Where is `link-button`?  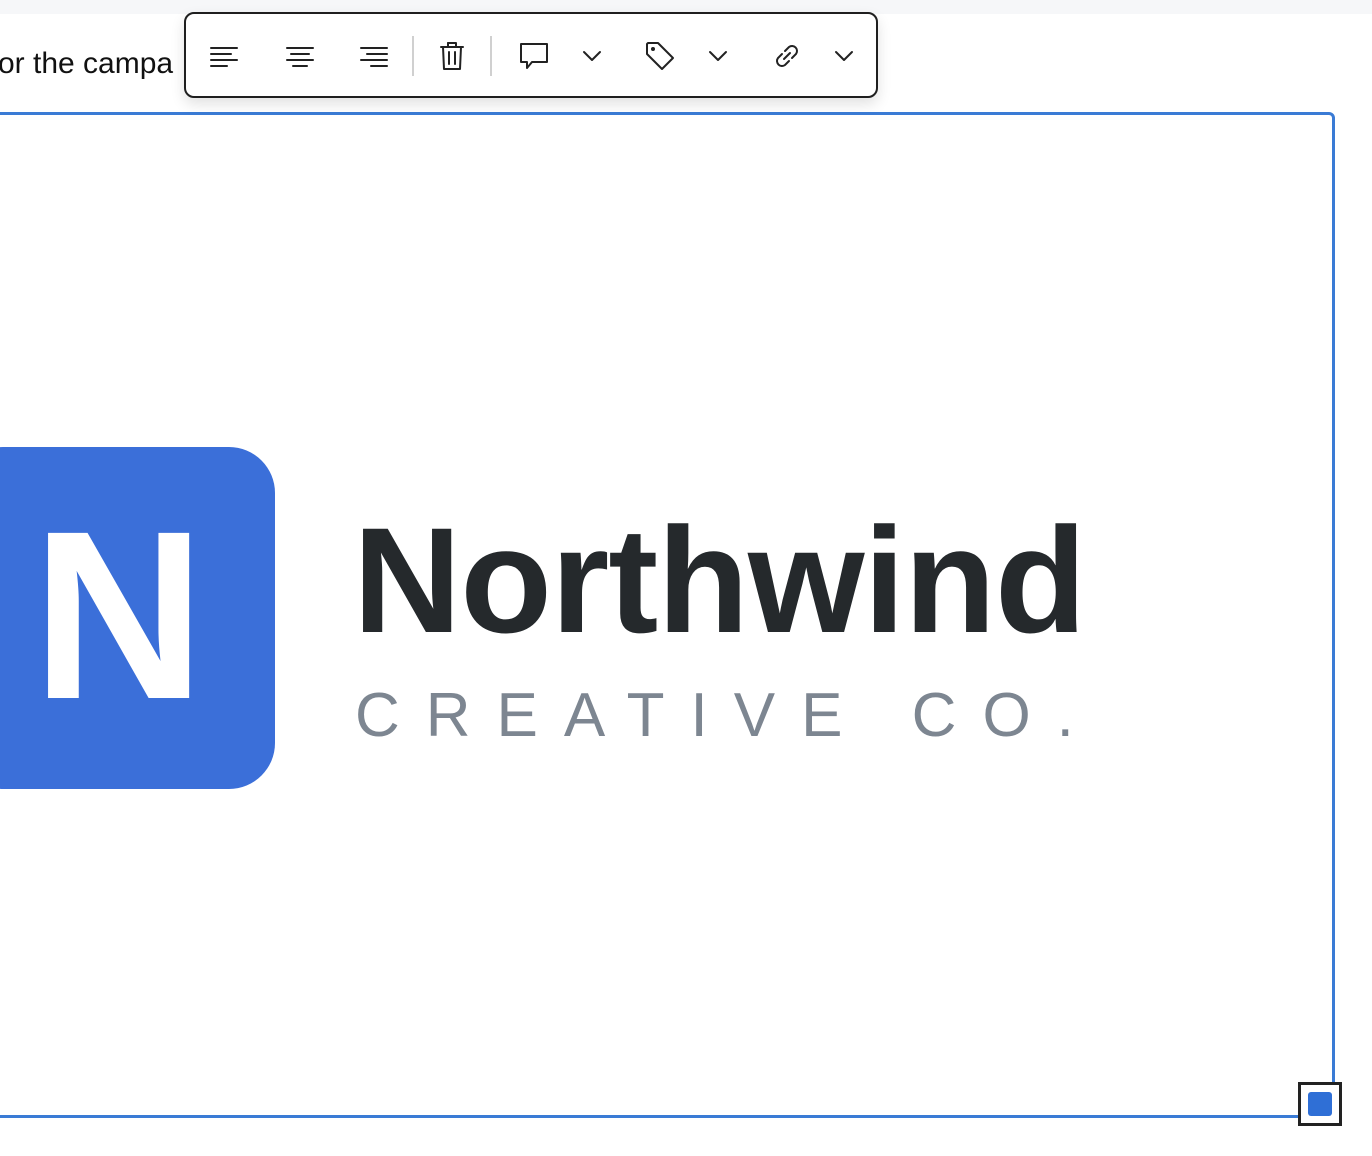
link-button is located at coordinates (812, 56).